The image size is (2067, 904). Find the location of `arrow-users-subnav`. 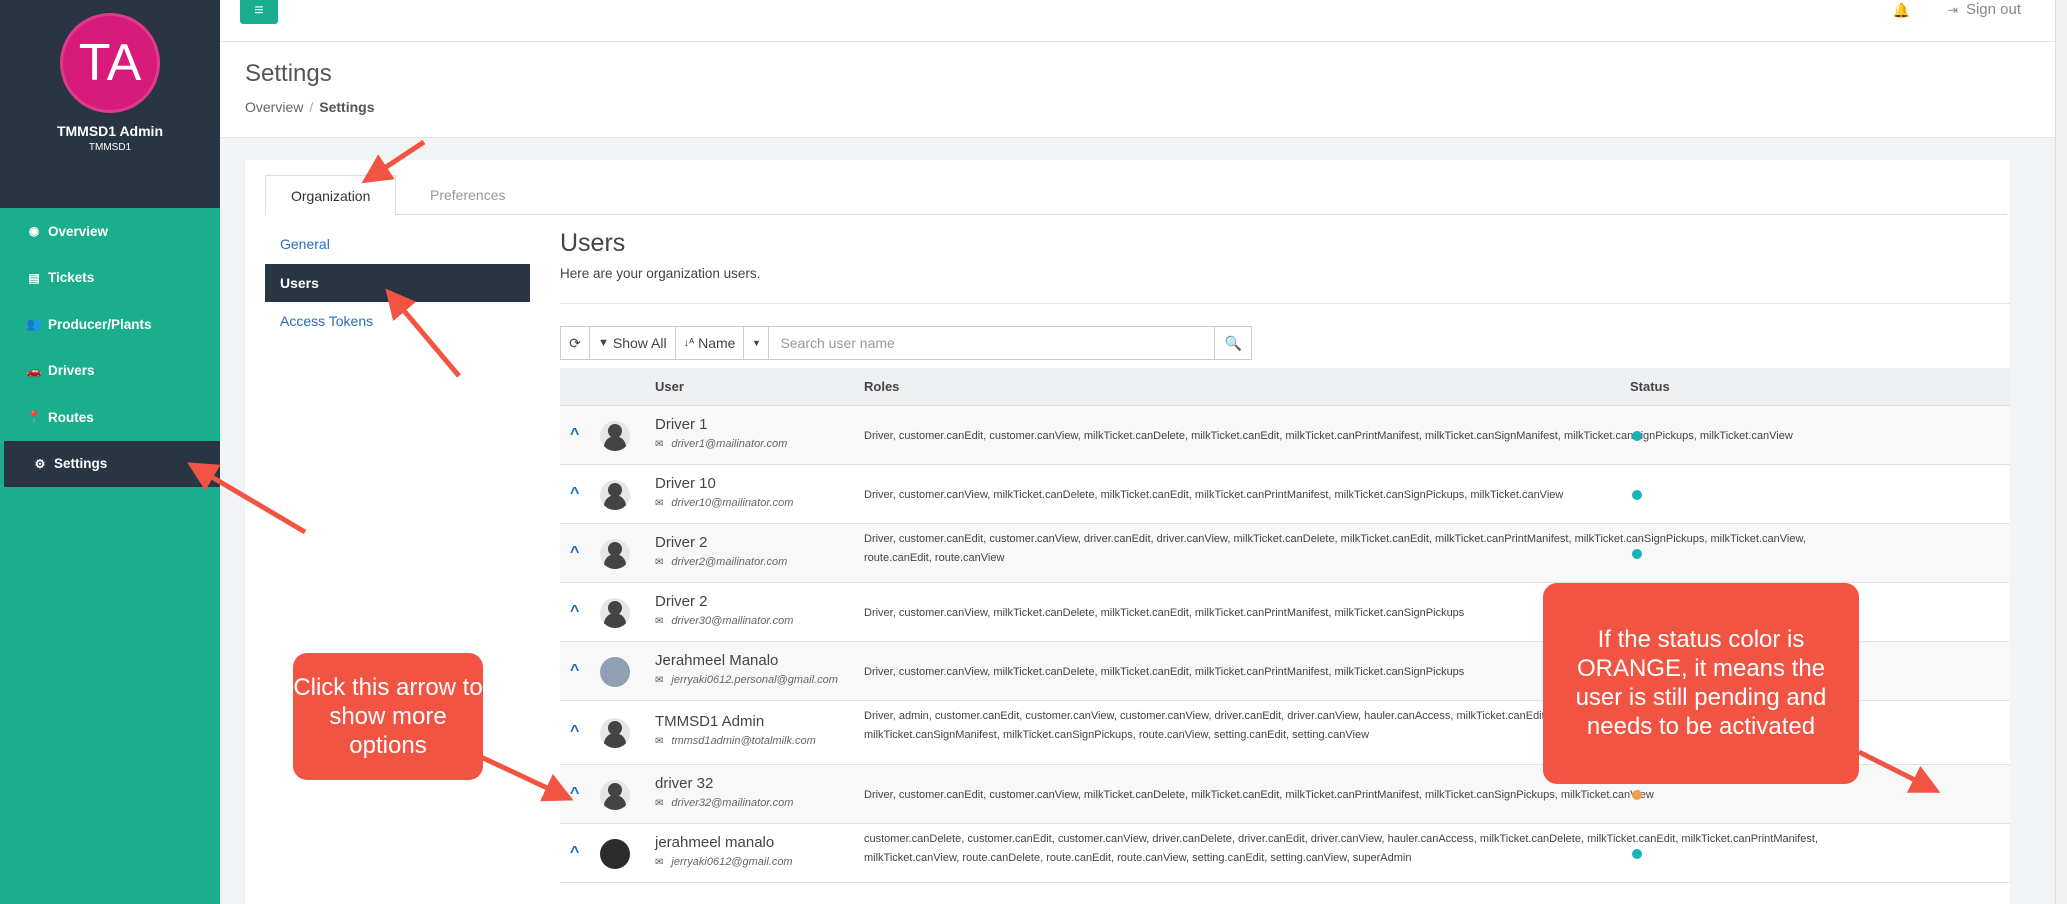

arrow-users-subnav is located at coordinates (423, 333).